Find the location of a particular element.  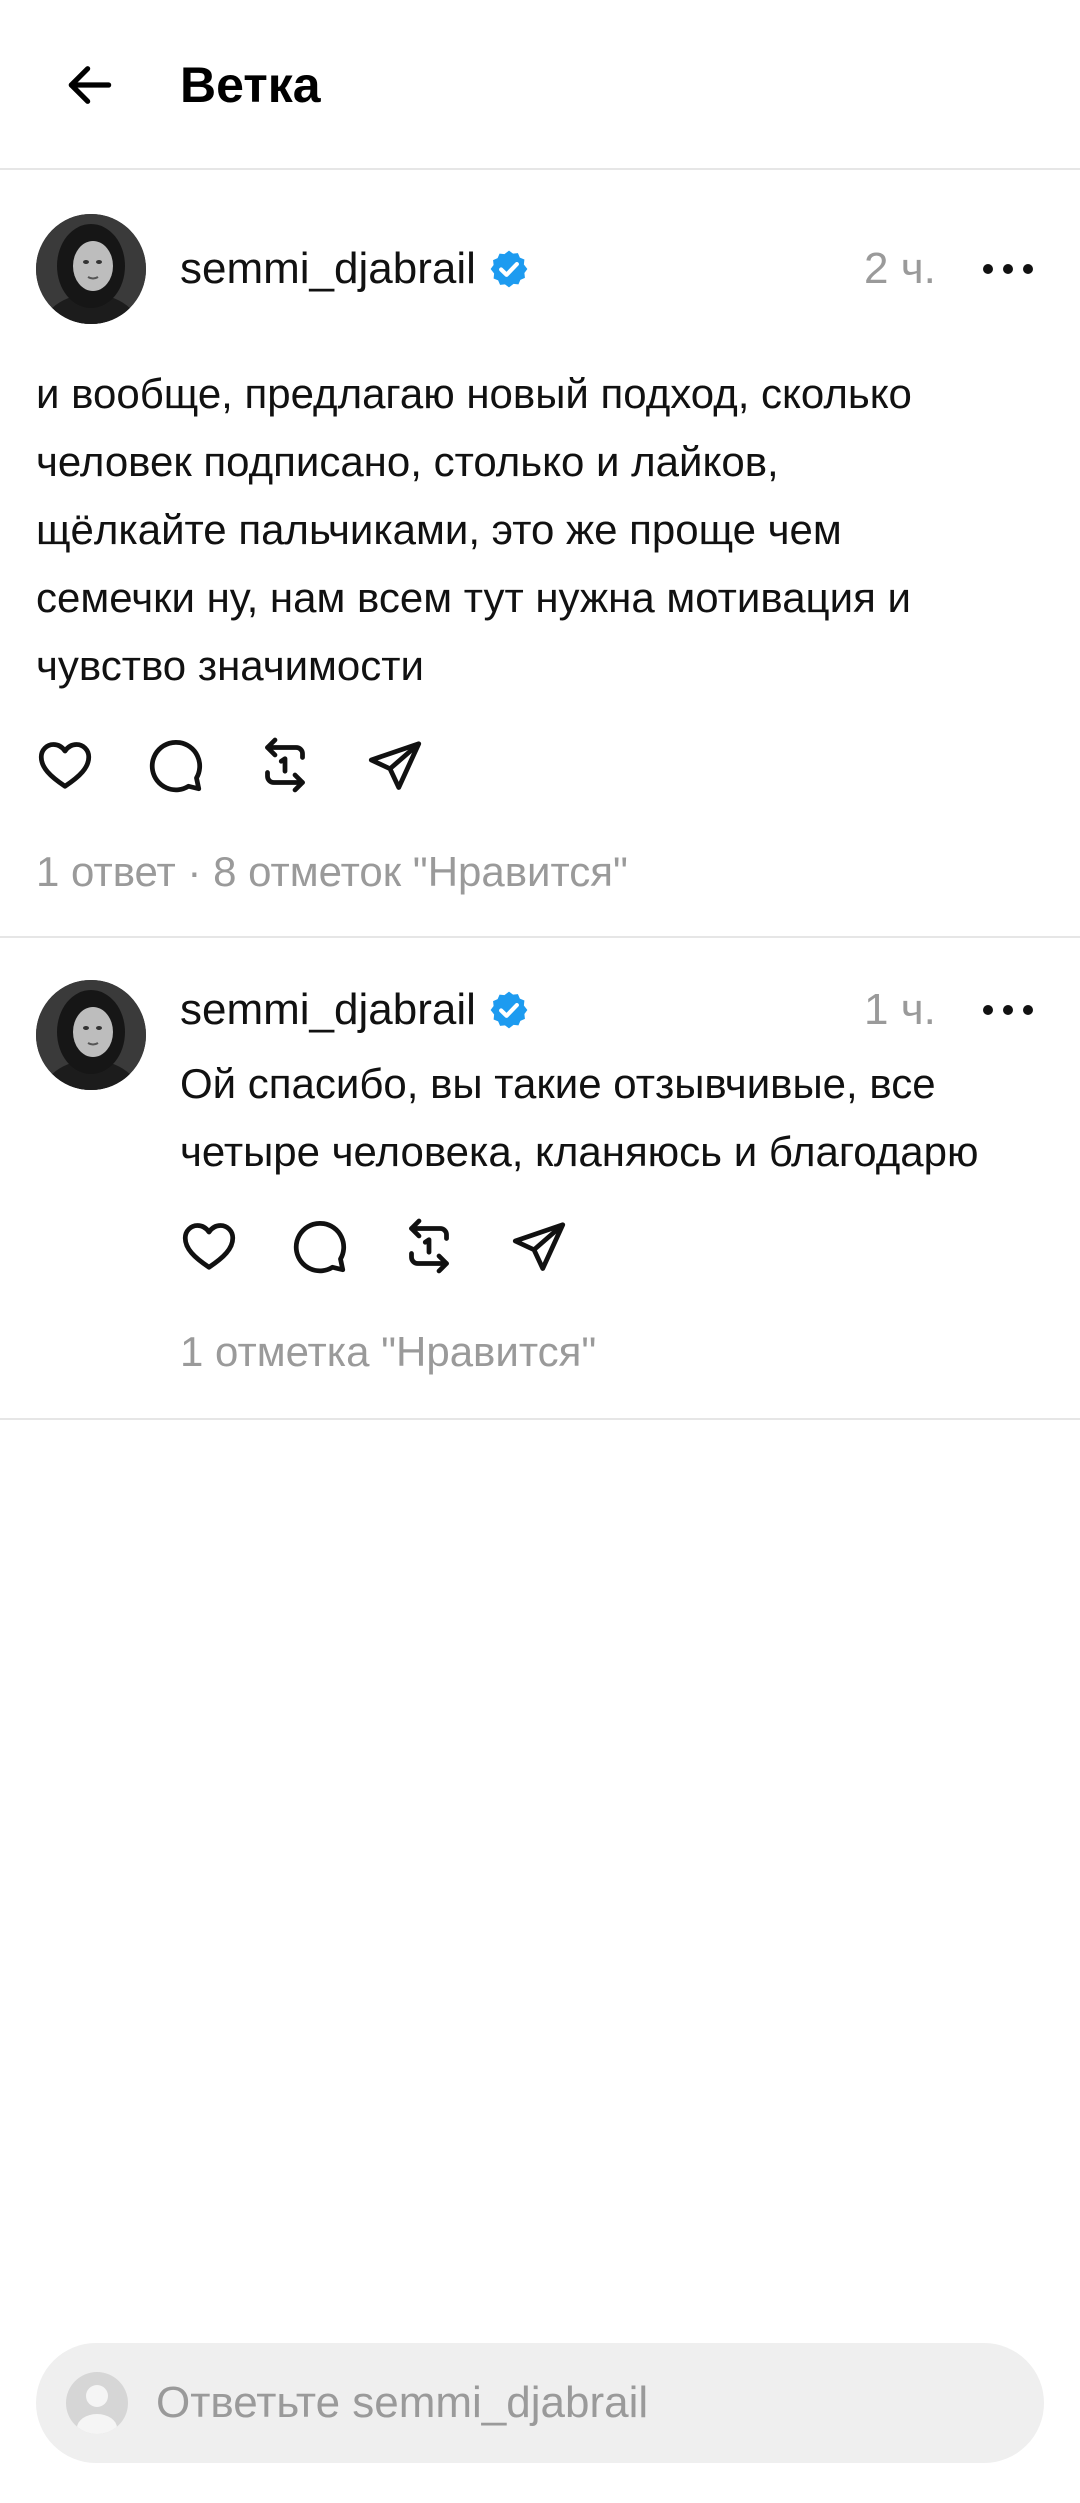

person-silhouette-icon is located at coordinates (97, 2409).